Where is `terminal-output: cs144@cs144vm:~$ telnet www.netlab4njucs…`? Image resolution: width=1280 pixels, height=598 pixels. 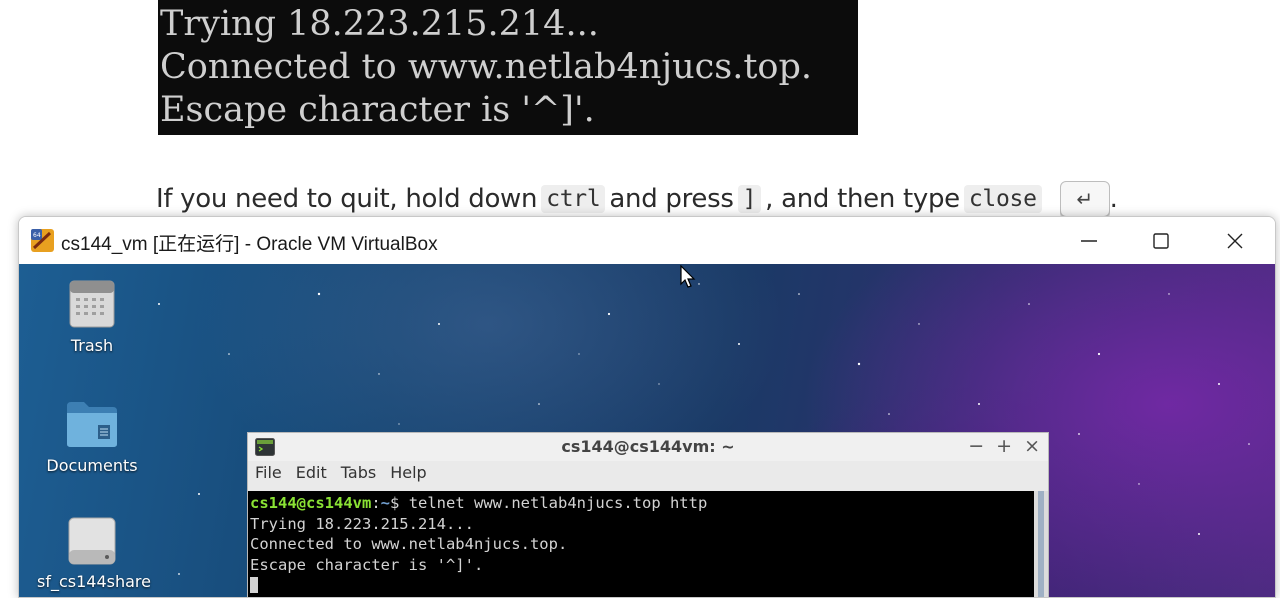 terminal-output: cs144@cs144vm:~$ telnet www.netlab4njucs… is located at coordinates (641, 544).